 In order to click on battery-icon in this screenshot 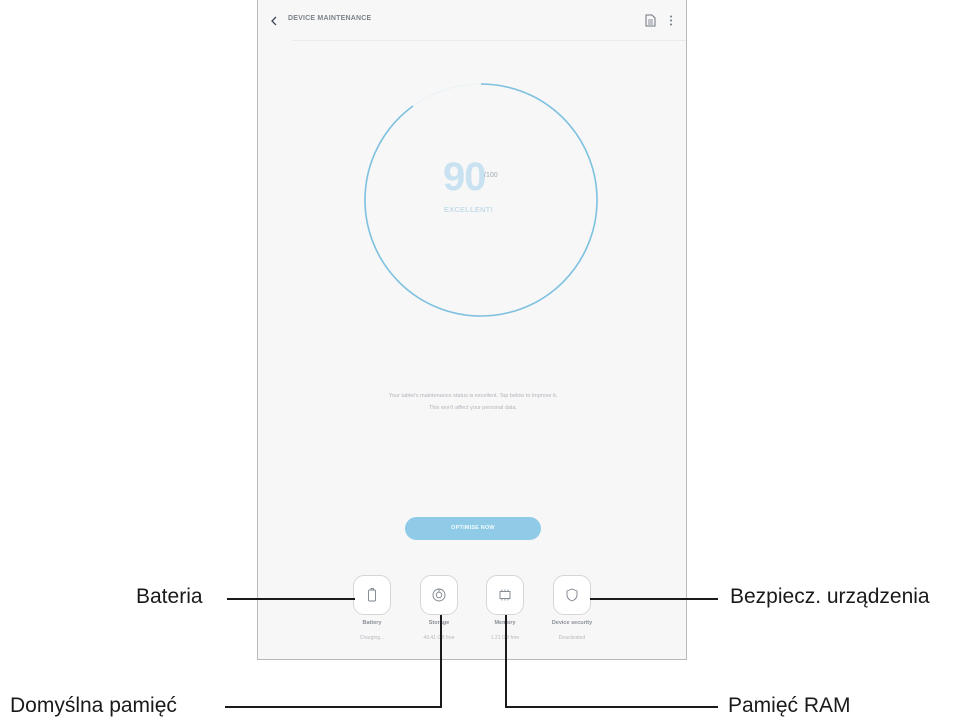, I will do `click(372, 595)`.